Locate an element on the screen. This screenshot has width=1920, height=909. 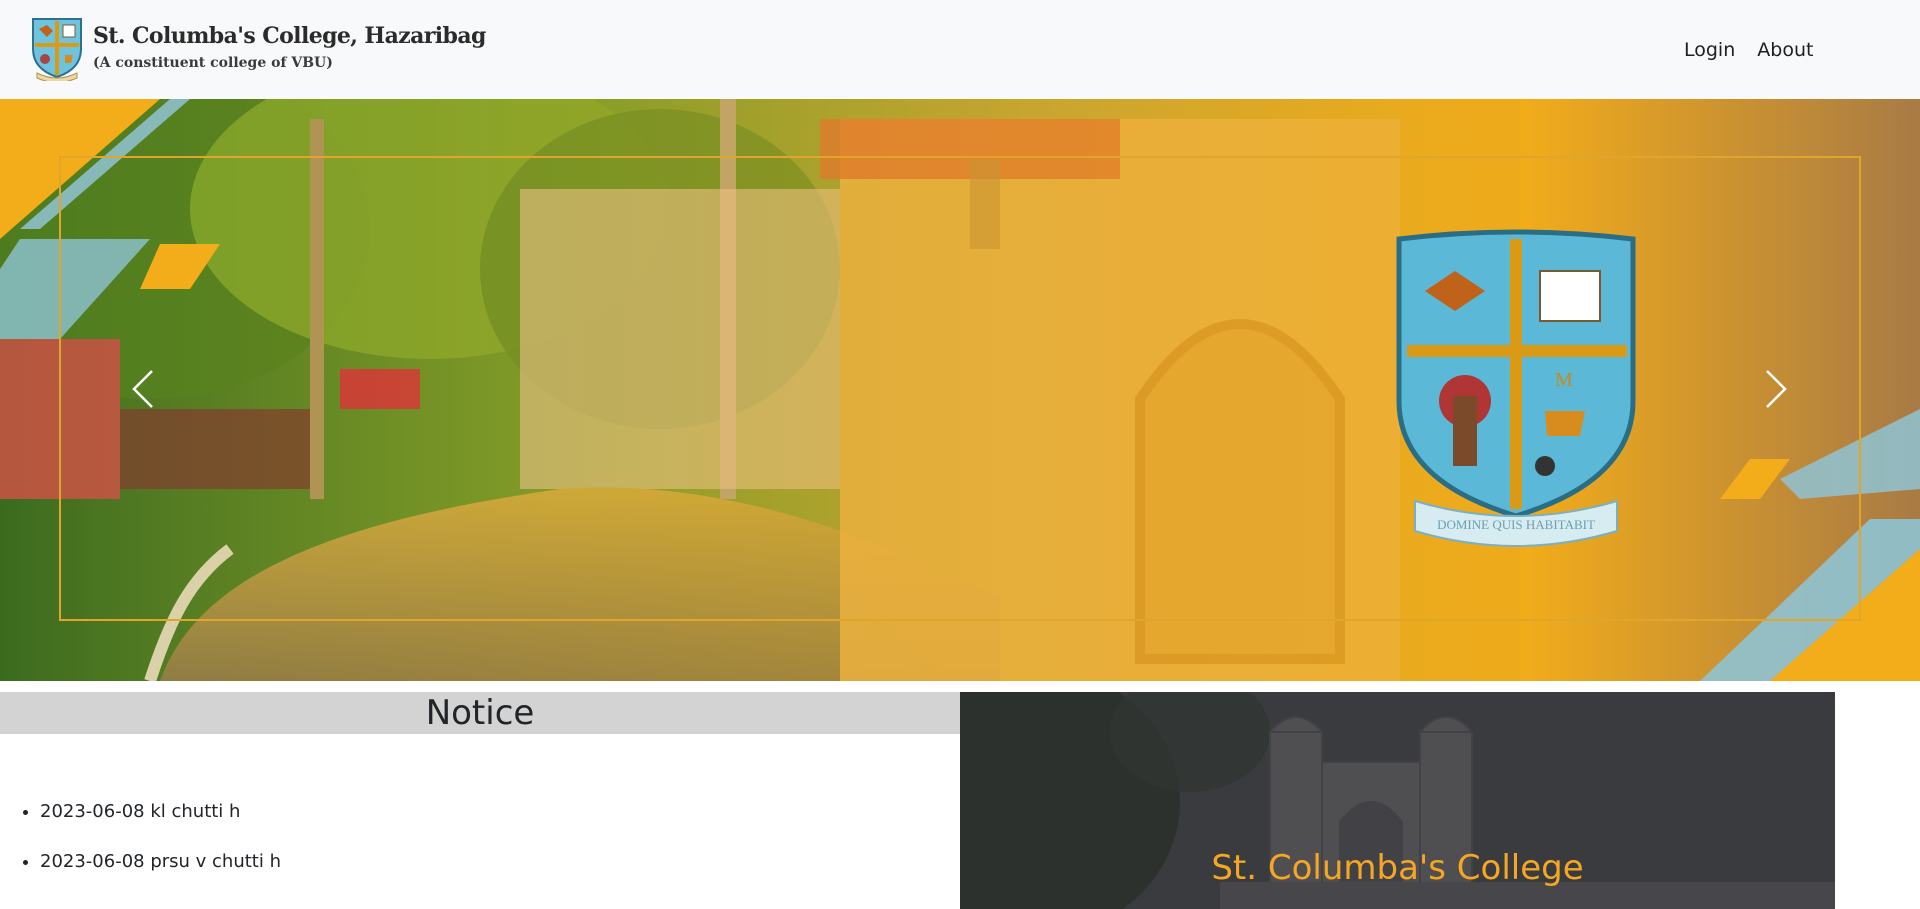
carousel-prev-button is located at coordinates (143, 389).